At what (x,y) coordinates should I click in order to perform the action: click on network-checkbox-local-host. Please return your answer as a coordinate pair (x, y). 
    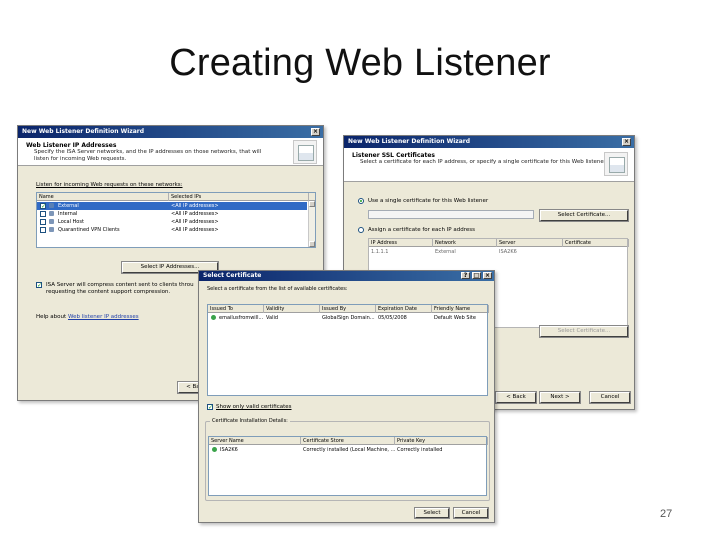
    Looking at the image, I should click on (43, 222).